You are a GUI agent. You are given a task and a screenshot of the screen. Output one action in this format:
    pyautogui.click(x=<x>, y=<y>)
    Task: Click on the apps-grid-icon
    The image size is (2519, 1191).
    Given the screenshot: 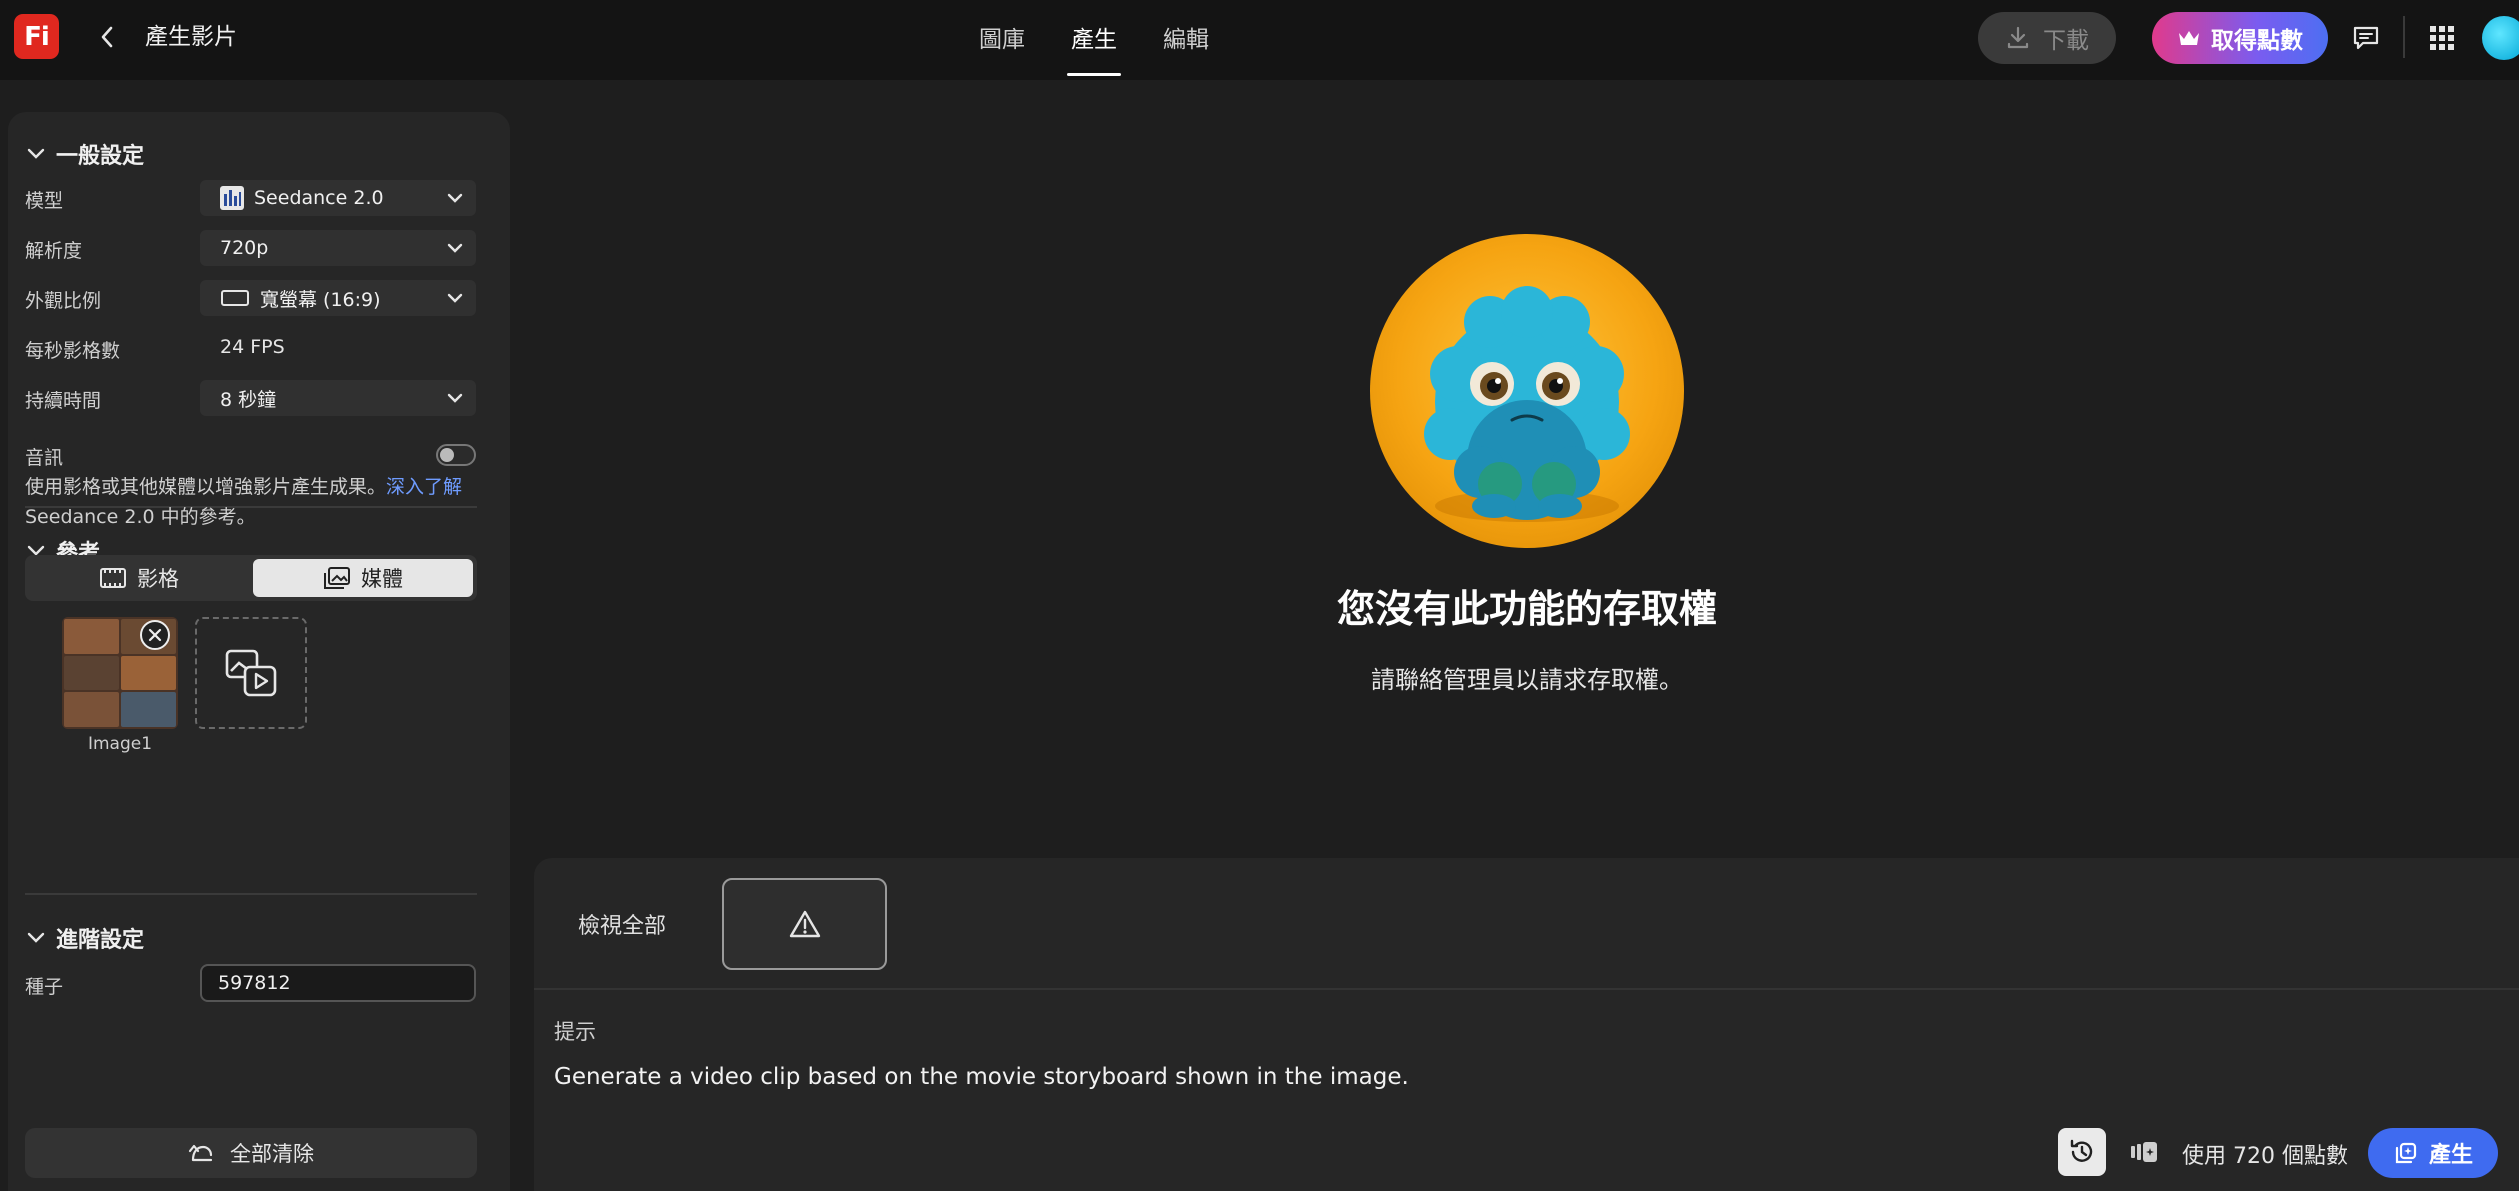 What is the action you would take?
    pyautogui.click(x=2442, y=38)
    